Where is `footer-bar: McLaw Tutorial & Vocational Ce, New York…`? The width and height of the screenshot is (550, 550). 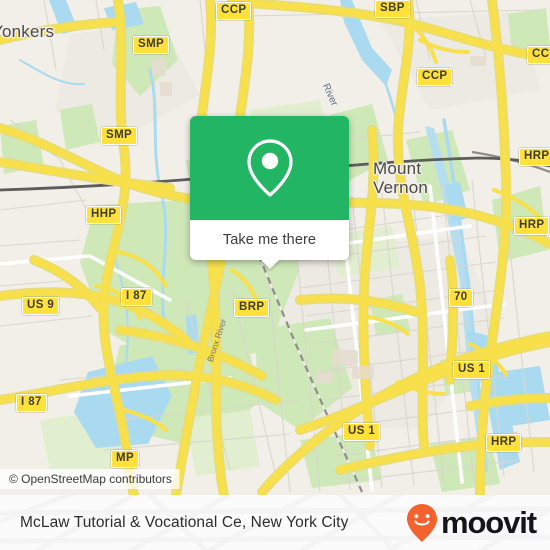 footer-bar: McLaw Tutorial & Vocational Ce, New York… is located at coordinates (275, 522).